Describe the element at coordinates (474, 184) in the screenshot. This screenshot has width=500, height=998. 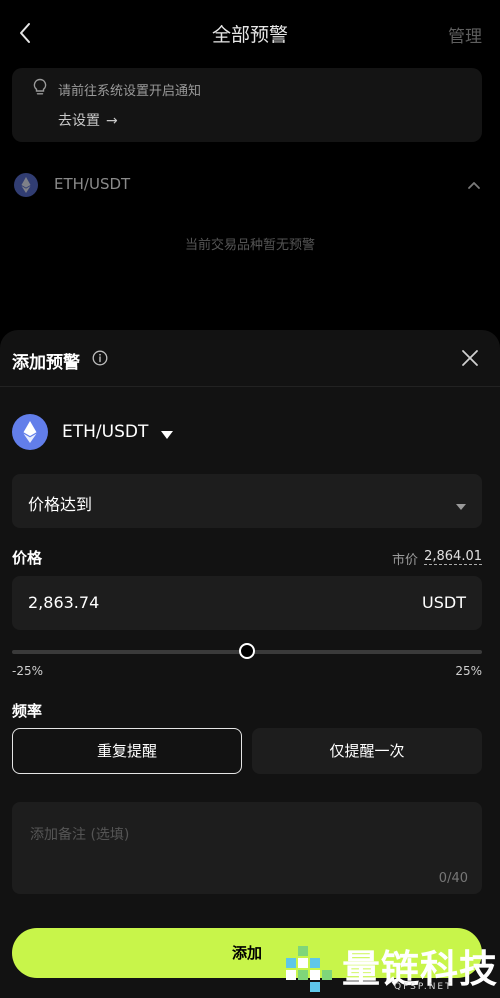
I see `chevron-up-icon` at that location.